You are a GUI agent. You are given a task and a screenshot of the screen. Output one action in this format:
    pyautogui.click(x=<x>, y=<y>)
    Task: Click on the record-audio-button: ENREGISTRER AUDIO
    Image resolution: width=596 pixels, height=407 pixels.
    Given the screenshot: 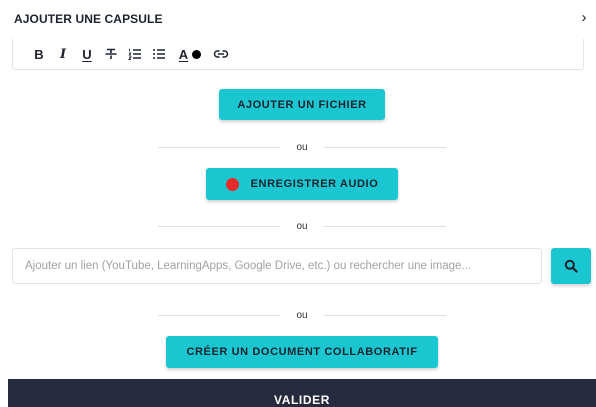 What is the action you would take?
    pyautogui.click(x=302, y=184)
    